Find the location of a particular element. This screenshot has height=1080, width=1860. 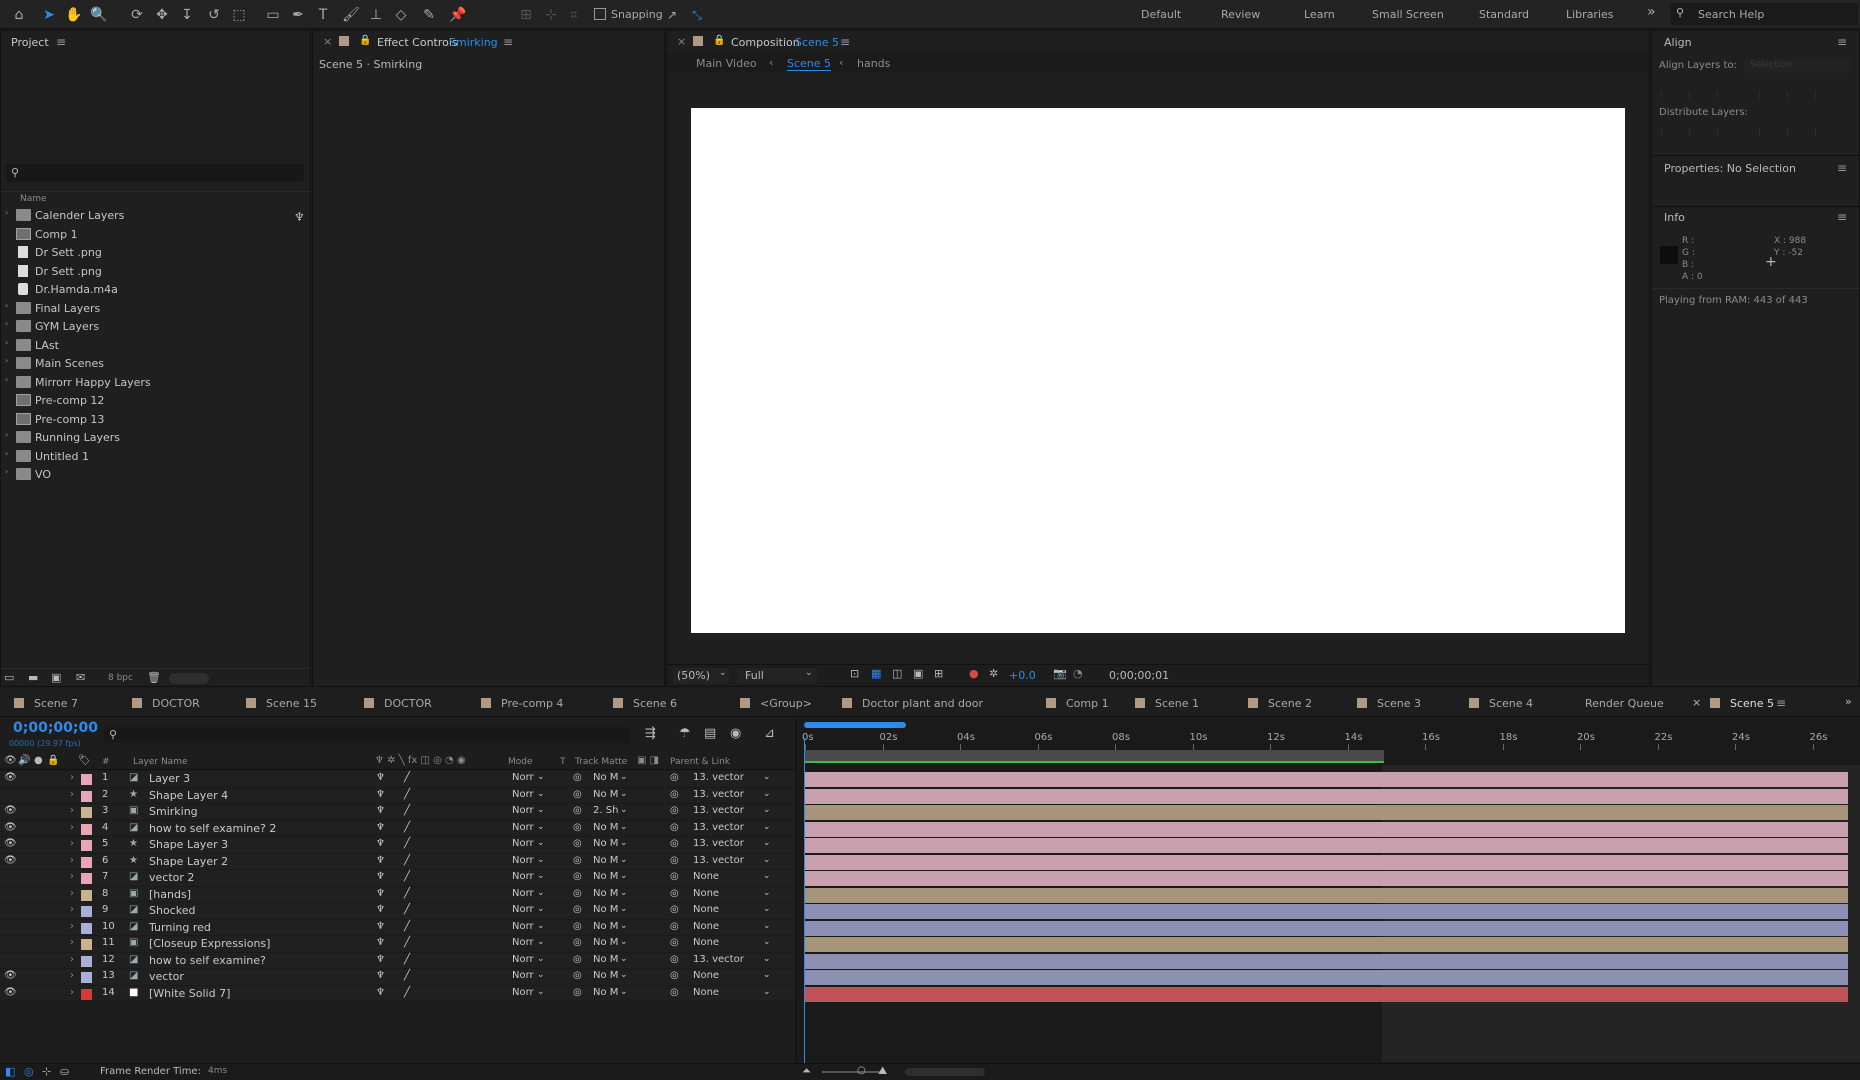

fast-previews-icon: ⊡ is located at coordinates (854, 673).